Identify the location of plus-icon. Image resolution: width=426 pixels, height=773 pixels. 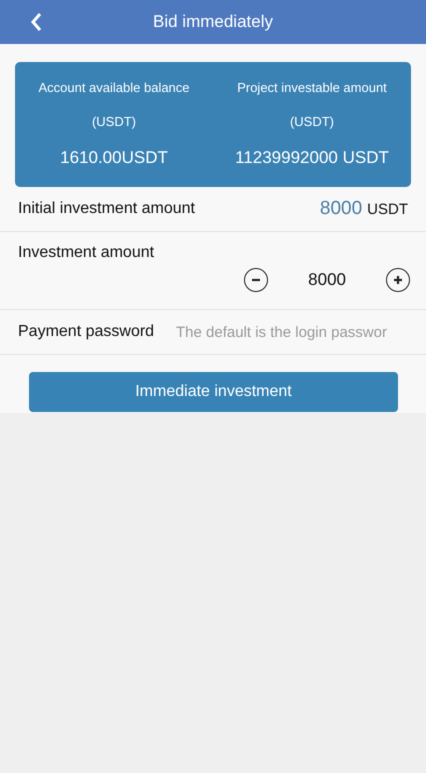
(398, 280).